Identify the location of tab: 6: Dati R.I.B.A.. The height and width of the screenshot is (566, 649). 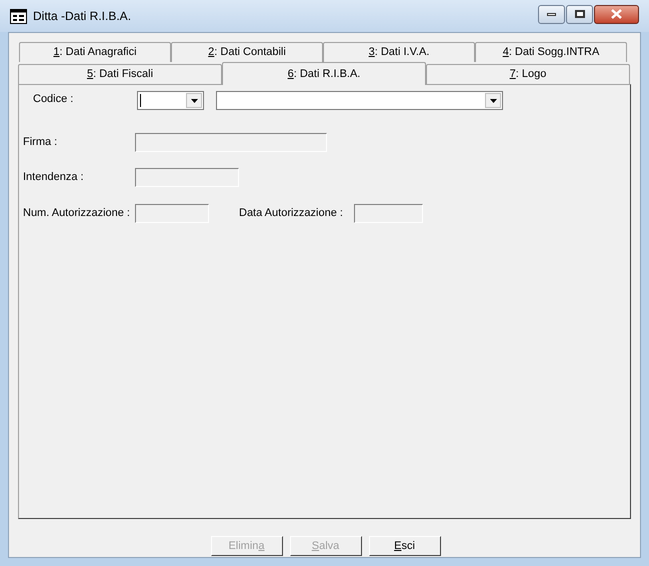
(324, 73).